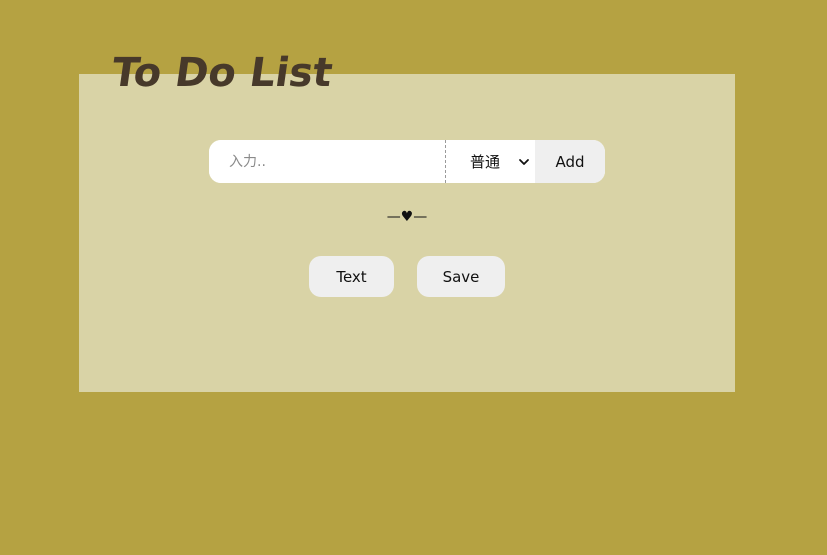 This screenshot has width=827, height=555. I want to click on add-task-form: 普通 Add, so click(407, 161).